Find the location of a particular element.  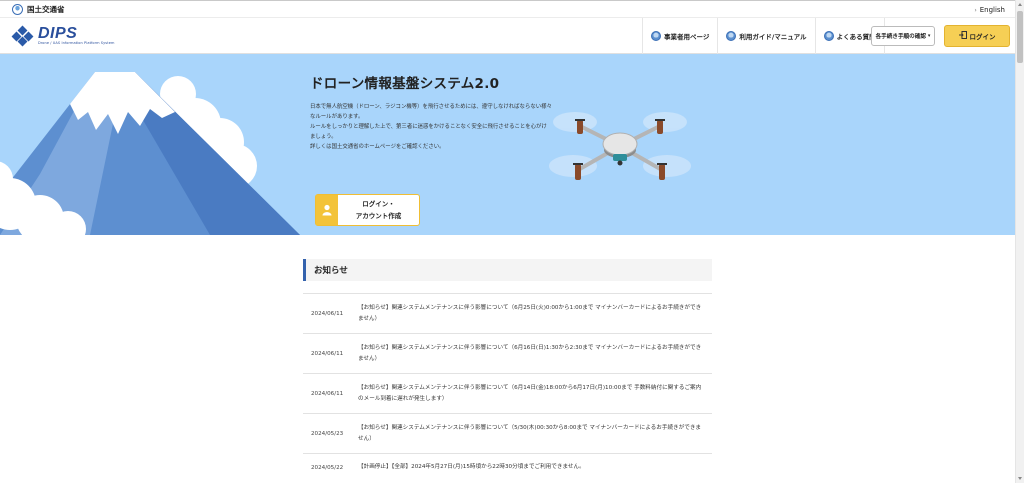

english-link: › English is located at coordinates (989, 10).